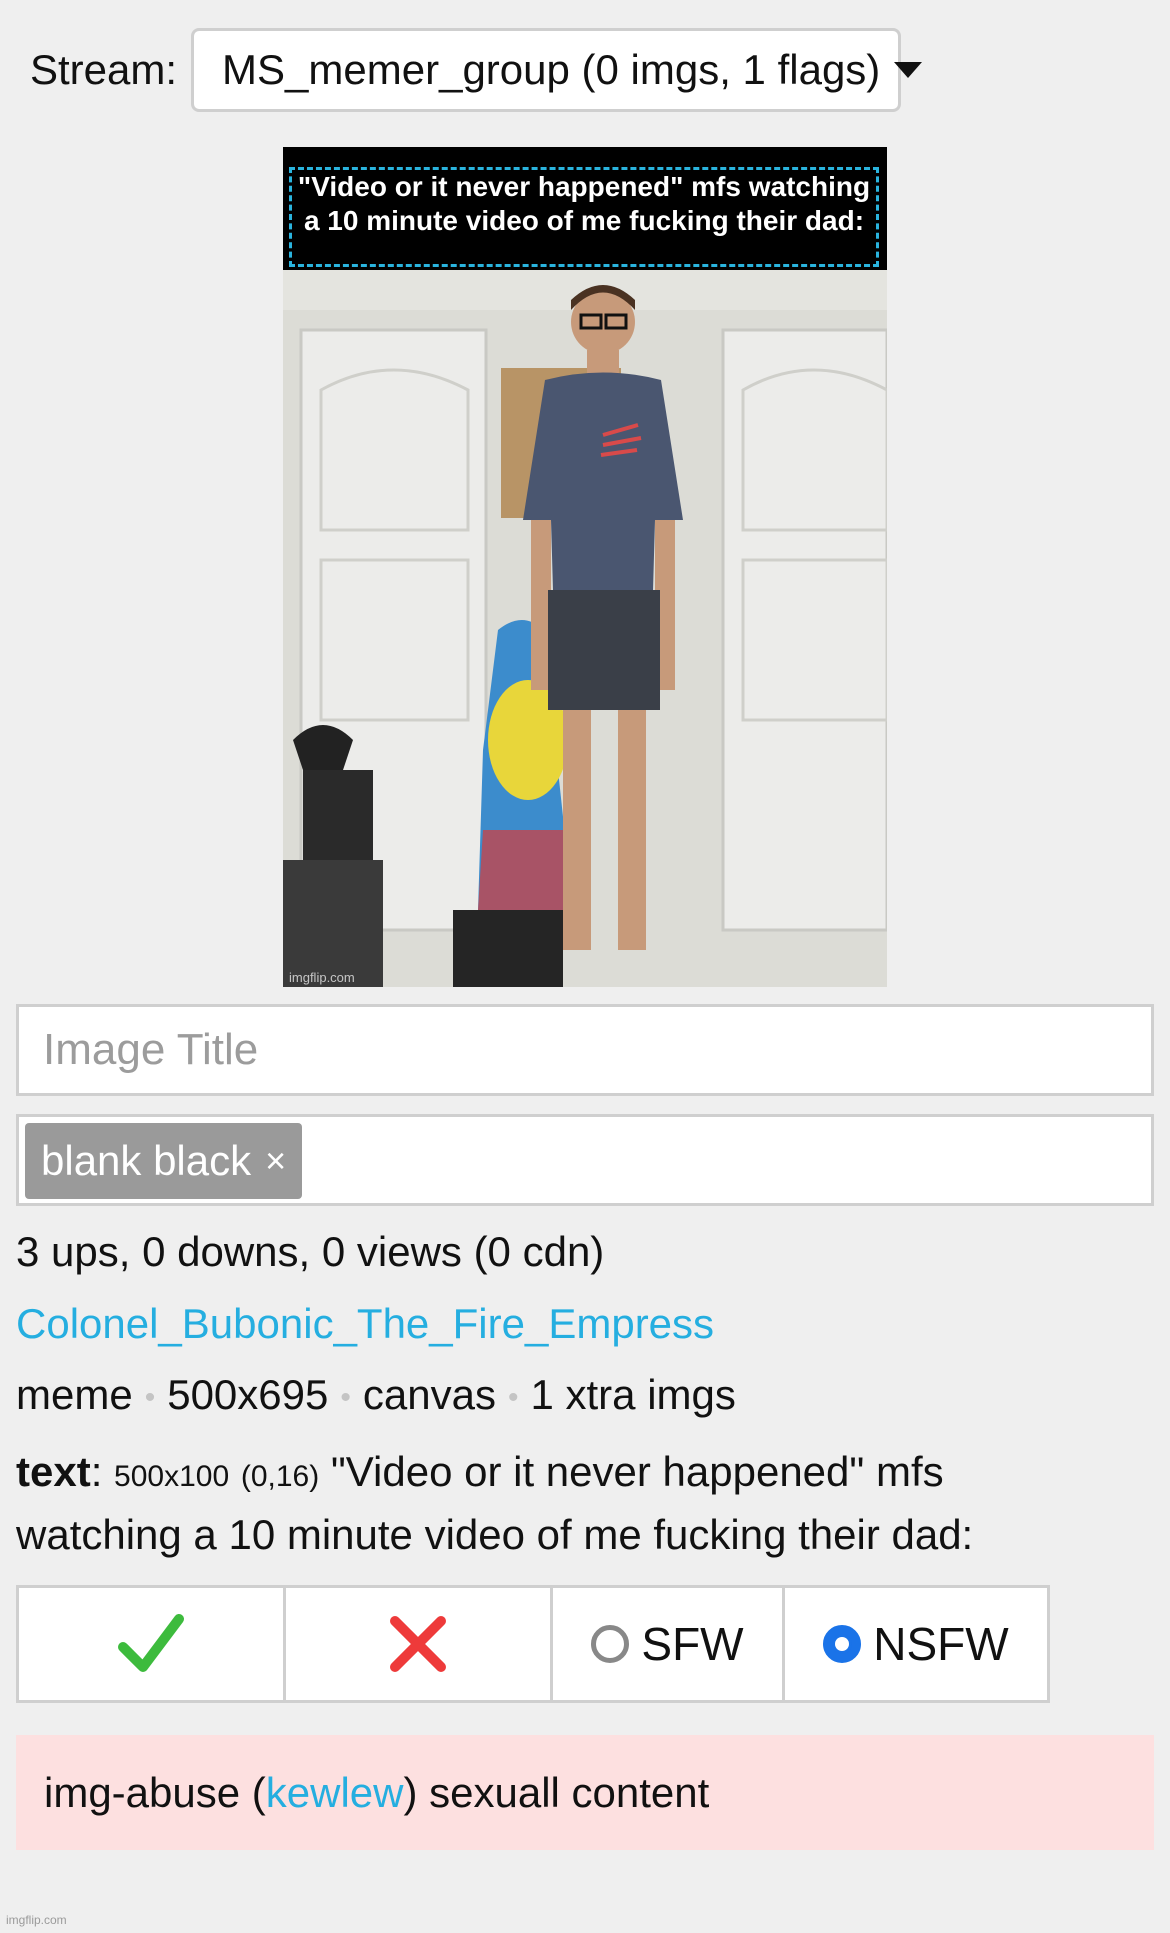 The height and width of the screenshot is (1933, 1170). I want to click on image-title-input, so click(585, 1050).